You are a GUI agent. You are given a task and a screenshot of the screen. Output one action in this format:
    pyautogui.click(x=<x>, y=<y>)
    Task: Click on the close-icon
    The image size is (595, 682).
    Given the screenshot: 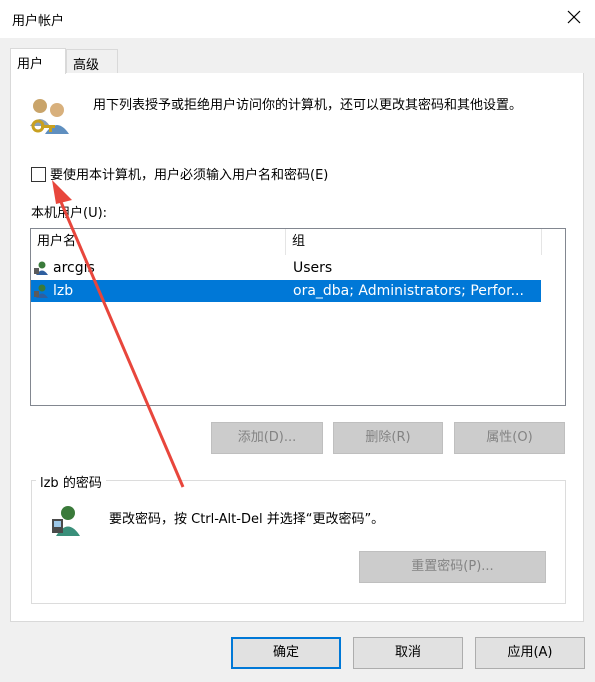 What is the action you would take?
    pyautogui.click(x=574, y=17)
    